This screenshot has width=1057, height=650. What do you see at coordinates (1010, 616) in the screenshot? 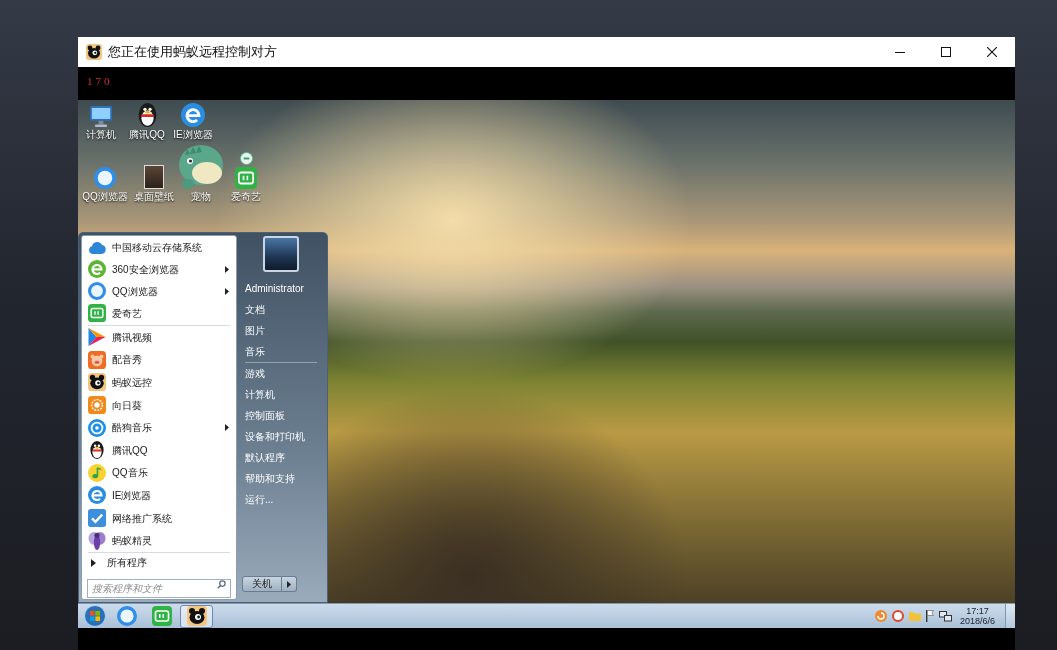
I see `show-desktop-button` at bounding box center [1010, 616].